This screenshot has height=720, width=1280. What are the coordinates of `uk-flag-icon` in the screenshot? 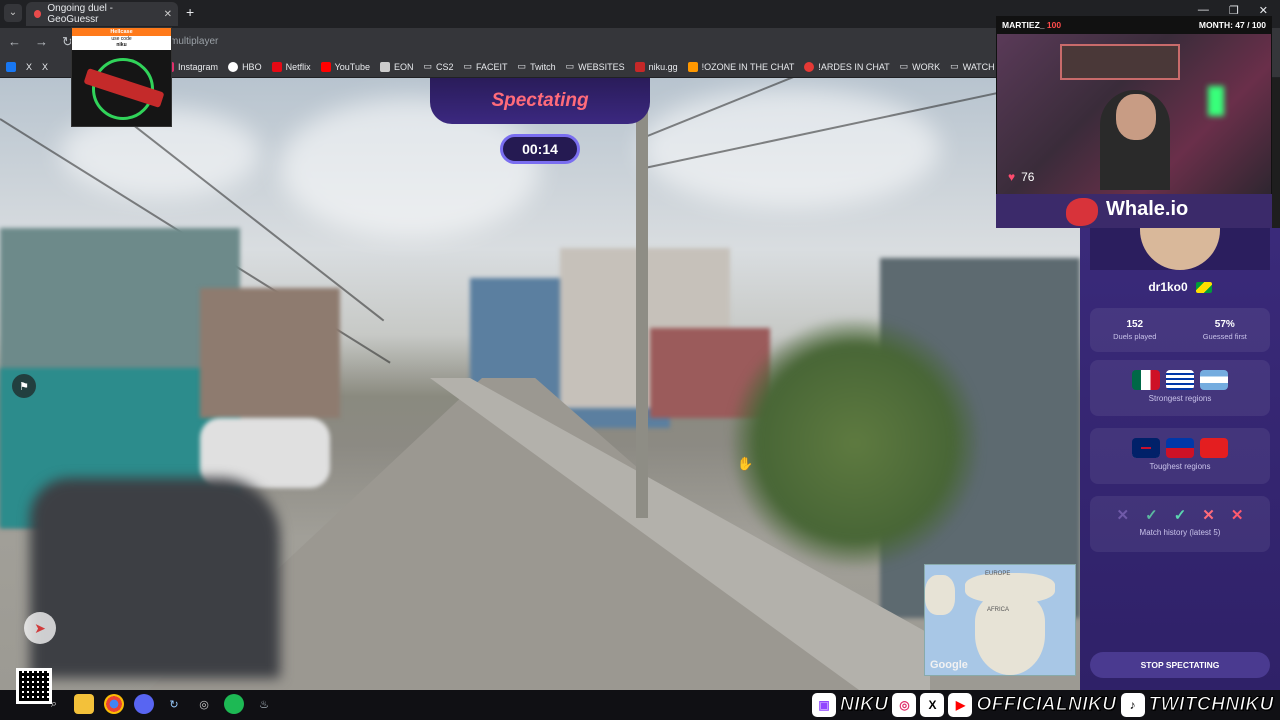 It's located at (1146, 448).